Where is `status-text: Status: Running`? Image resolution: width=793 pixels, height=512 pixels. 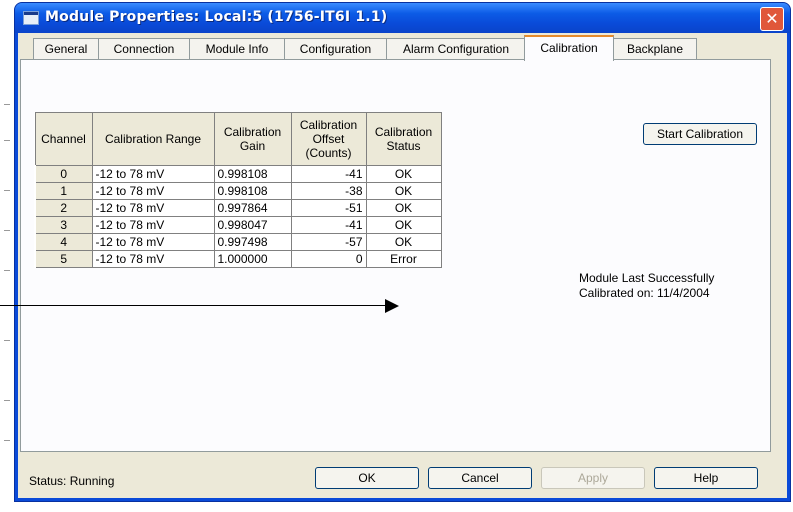
status-text: Status: Running is located at coordinates (72, 481).